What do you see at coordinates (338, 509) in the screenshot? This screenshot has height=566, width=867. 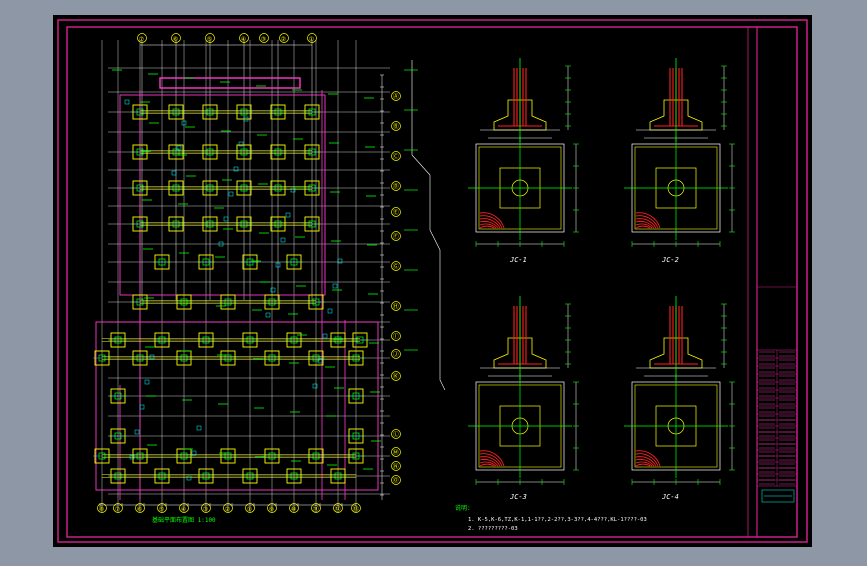 I see `grid-label-bottom: ⑫` at bounding box center [338, 509].